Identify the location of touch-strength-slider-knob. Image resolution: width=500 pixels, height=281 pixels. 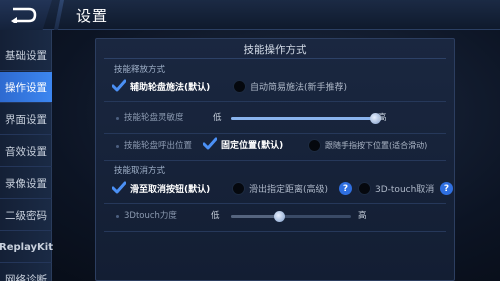
(279, 216).